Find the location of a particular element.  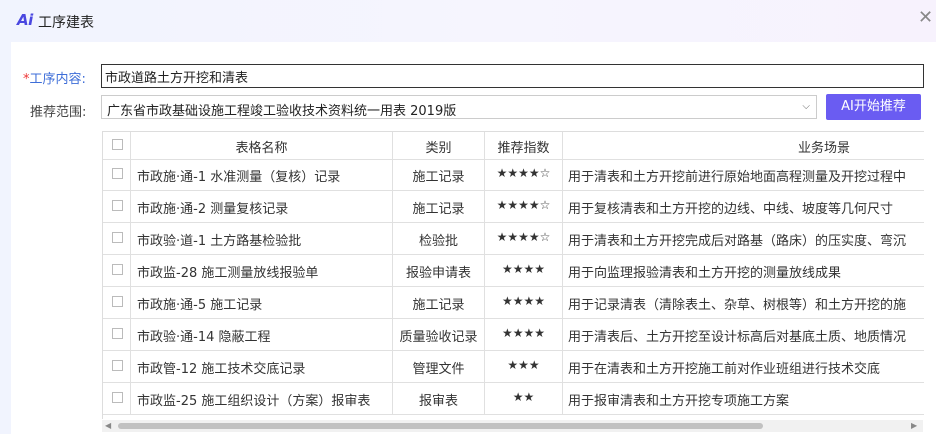

scroll-left-icon: ◀ is located at coordinates (108, 426).